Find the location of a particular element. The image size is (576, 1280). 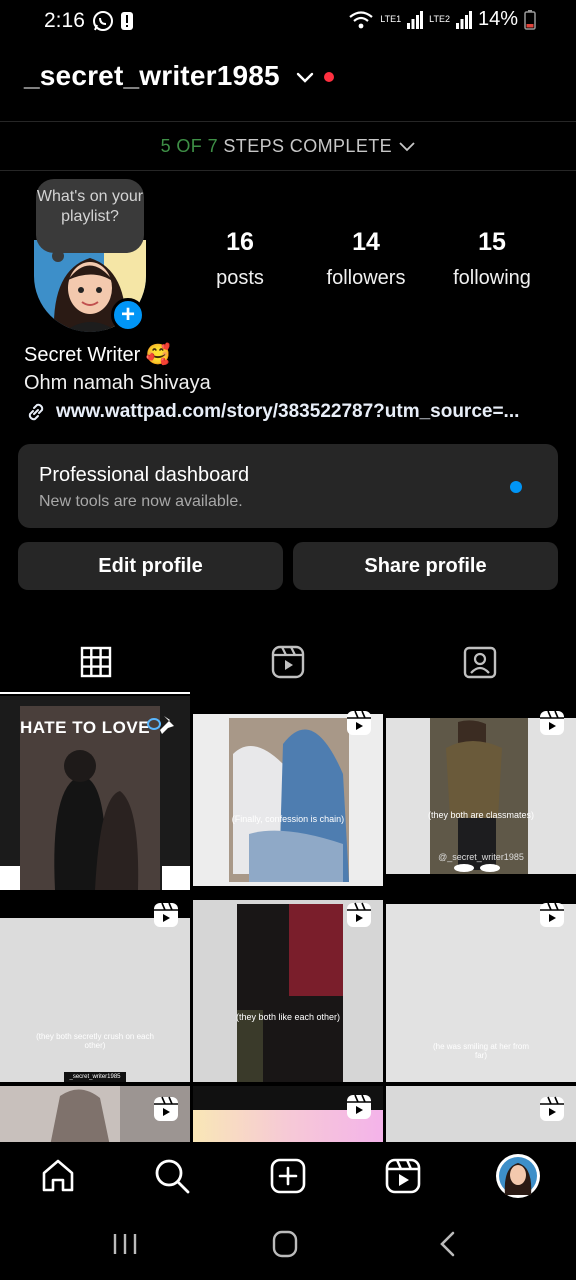

add-story-icon: + is located at coordinates (128, 315).